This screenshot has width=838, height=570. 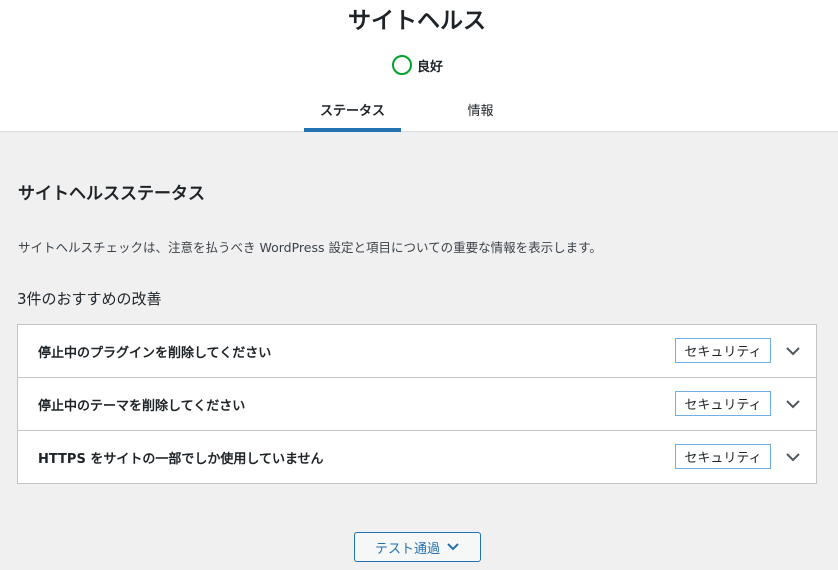 What do you see at coordinates (430, 67) in the screenshot?
I see `status-label: 良好` at bounding box center [430, 67].